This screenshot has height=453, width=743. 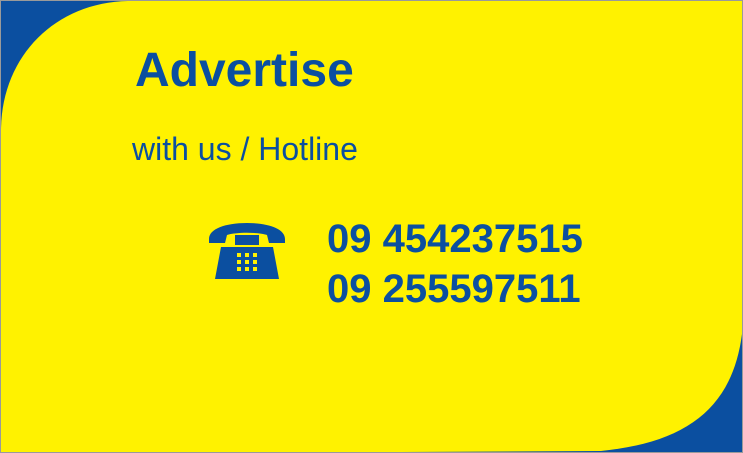 I want to click on hotline-numbers: 09 454237515 09 255597511, so click(x=455, y=264).